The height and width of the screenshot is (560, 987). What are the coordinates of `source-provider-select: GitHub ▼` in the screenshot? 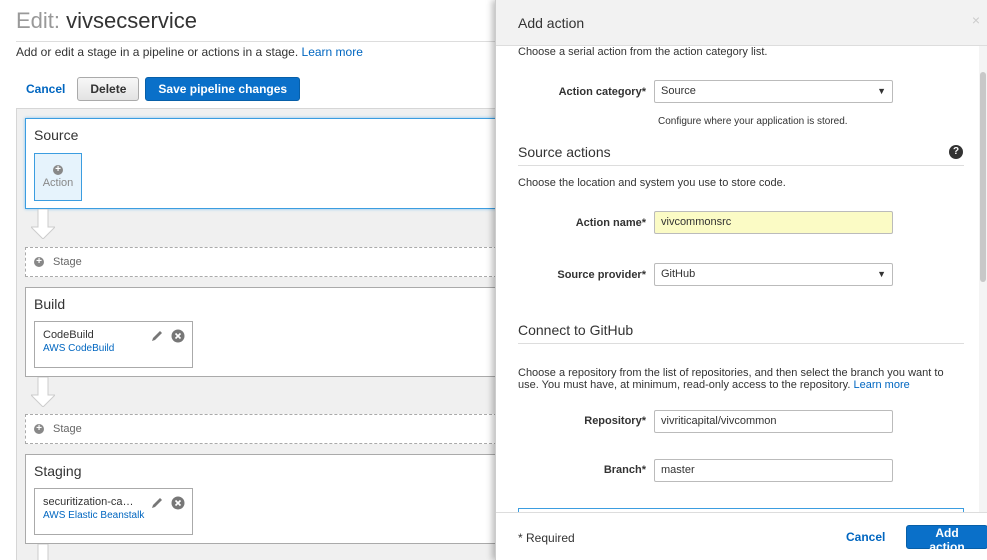 It's located at (773, 274).